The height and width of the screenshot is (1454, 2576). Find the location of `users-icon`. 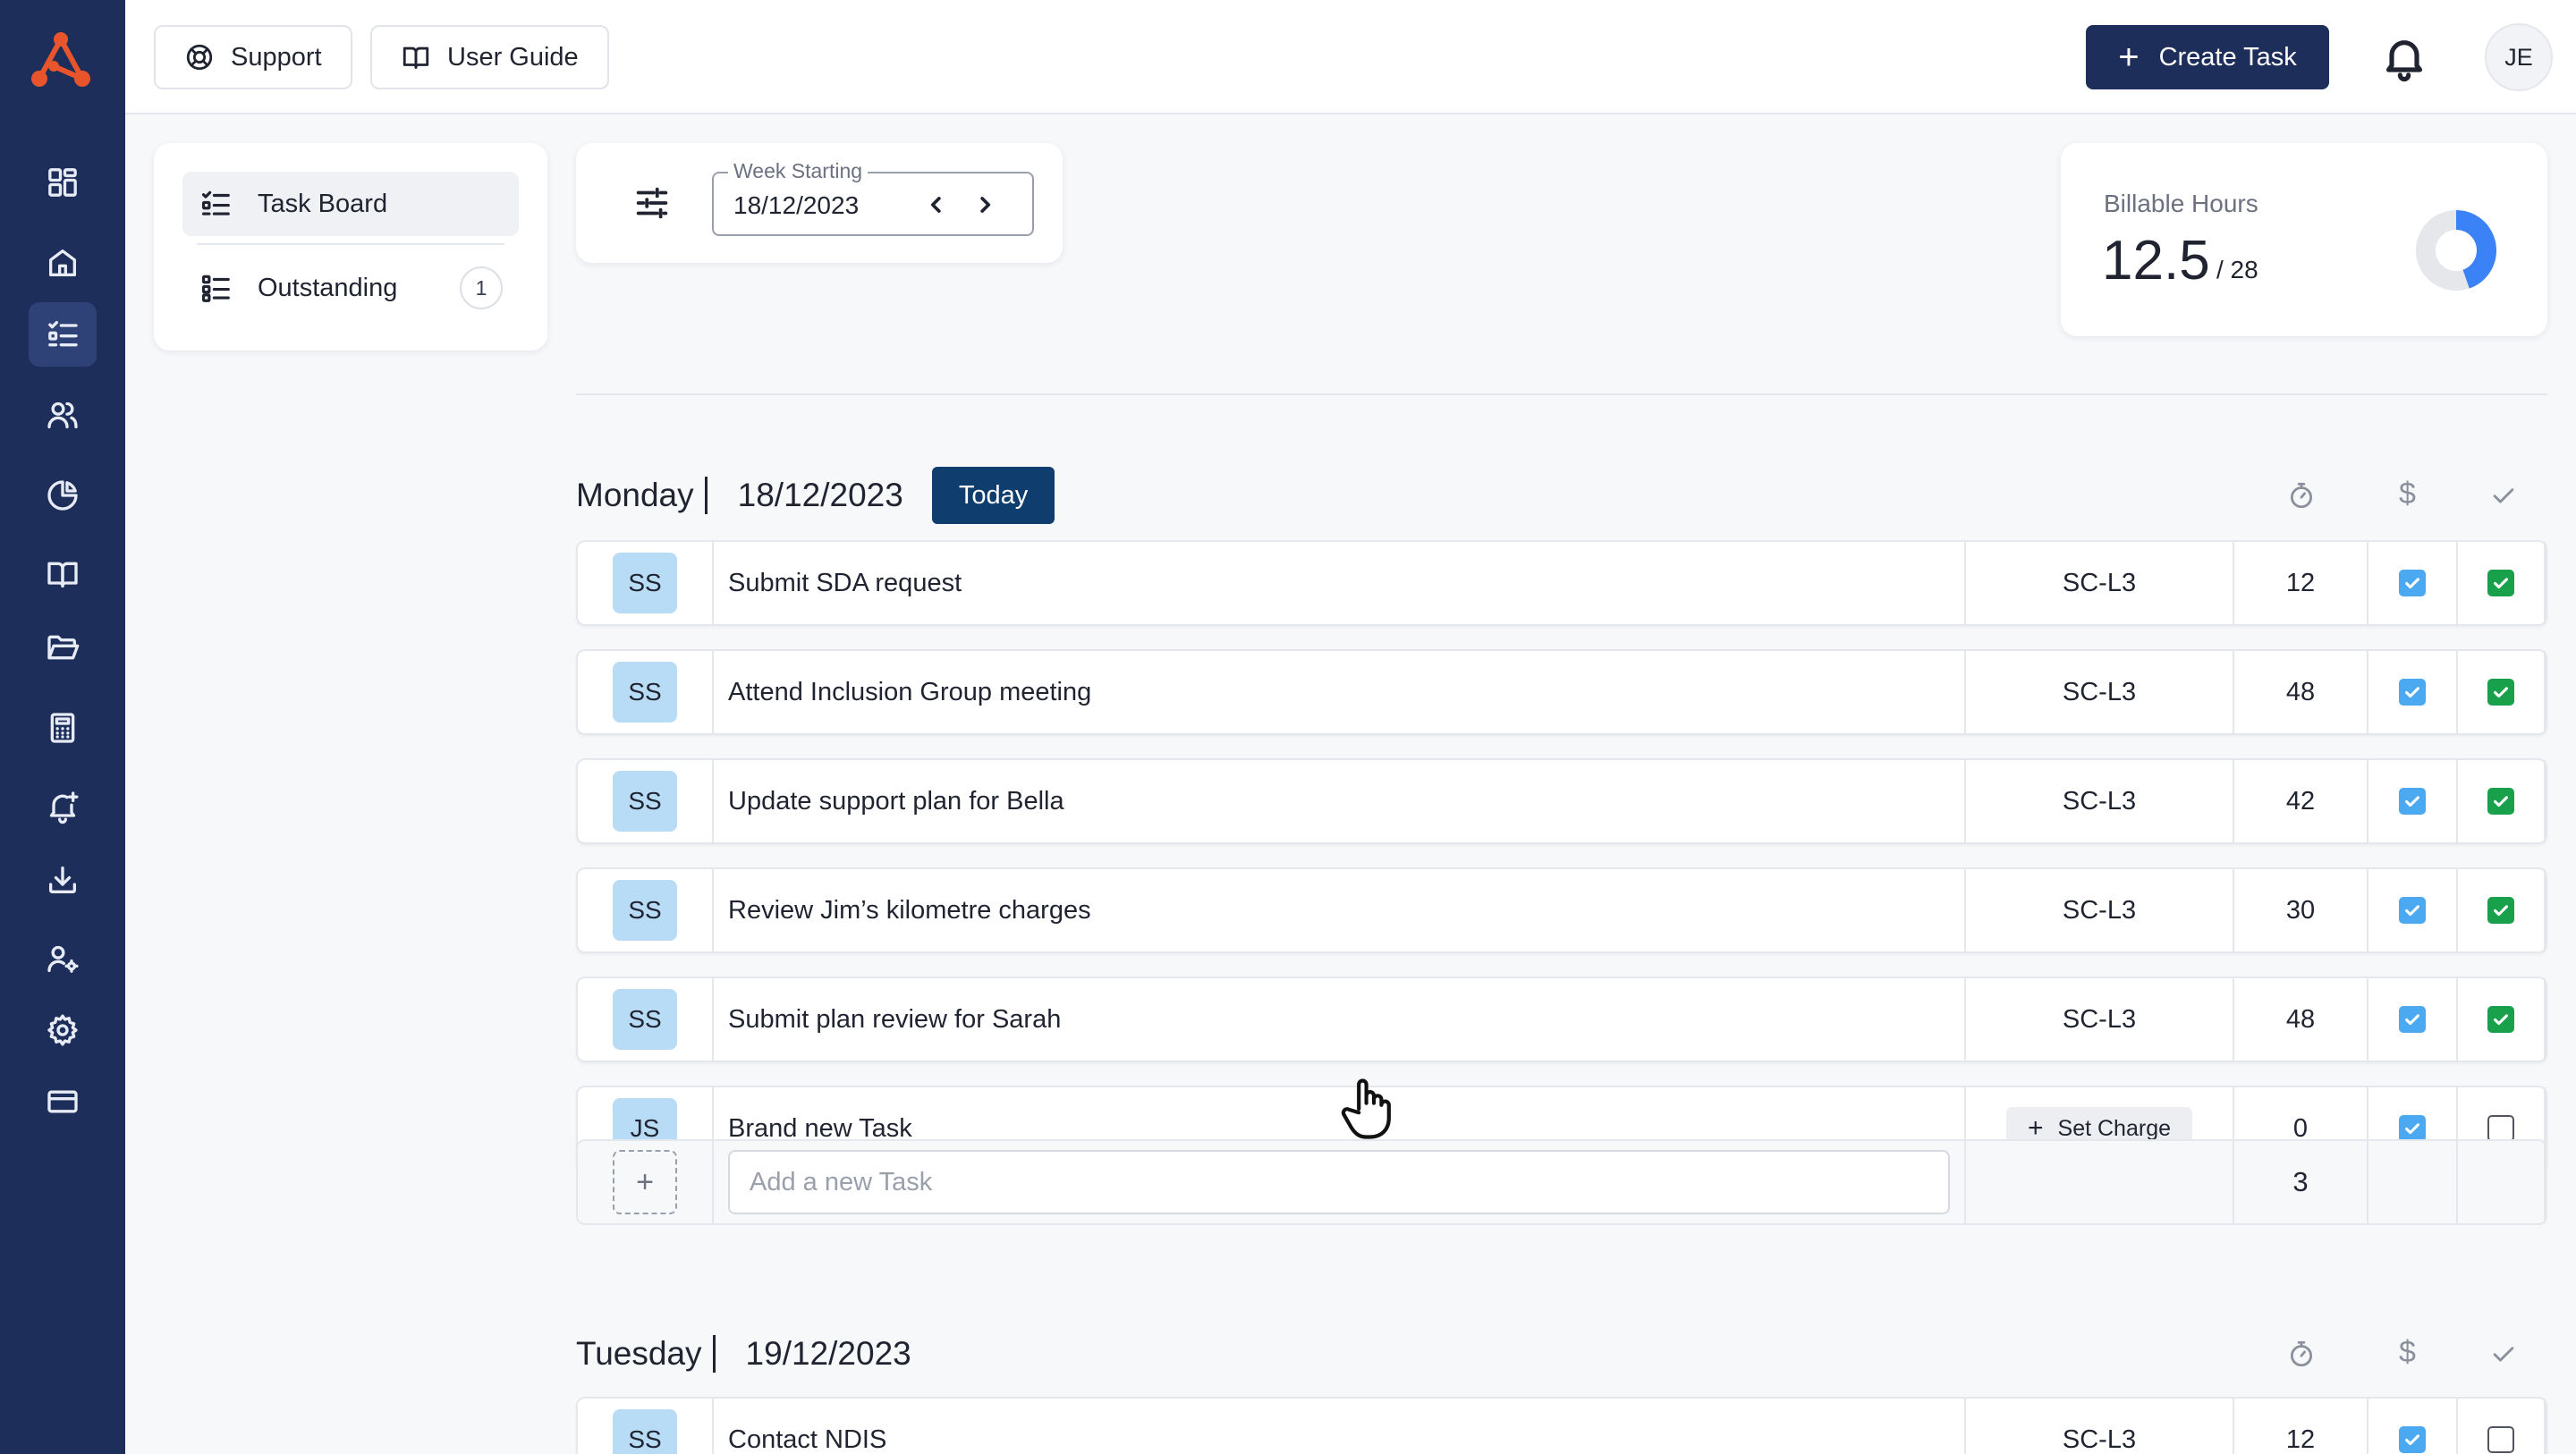

users-icon is located at coordinates (62, 415).